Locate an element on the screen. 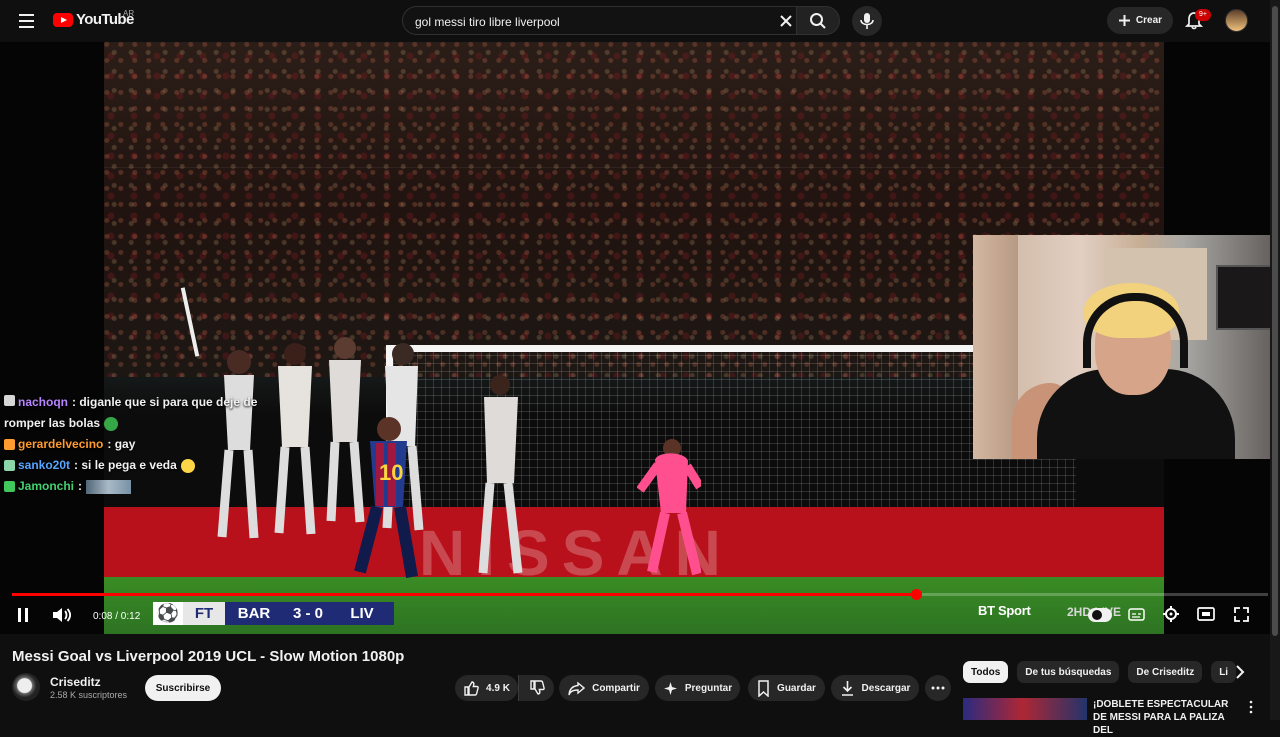 The image size is (1280, 737). search-box is located at coordinates (599, 20).